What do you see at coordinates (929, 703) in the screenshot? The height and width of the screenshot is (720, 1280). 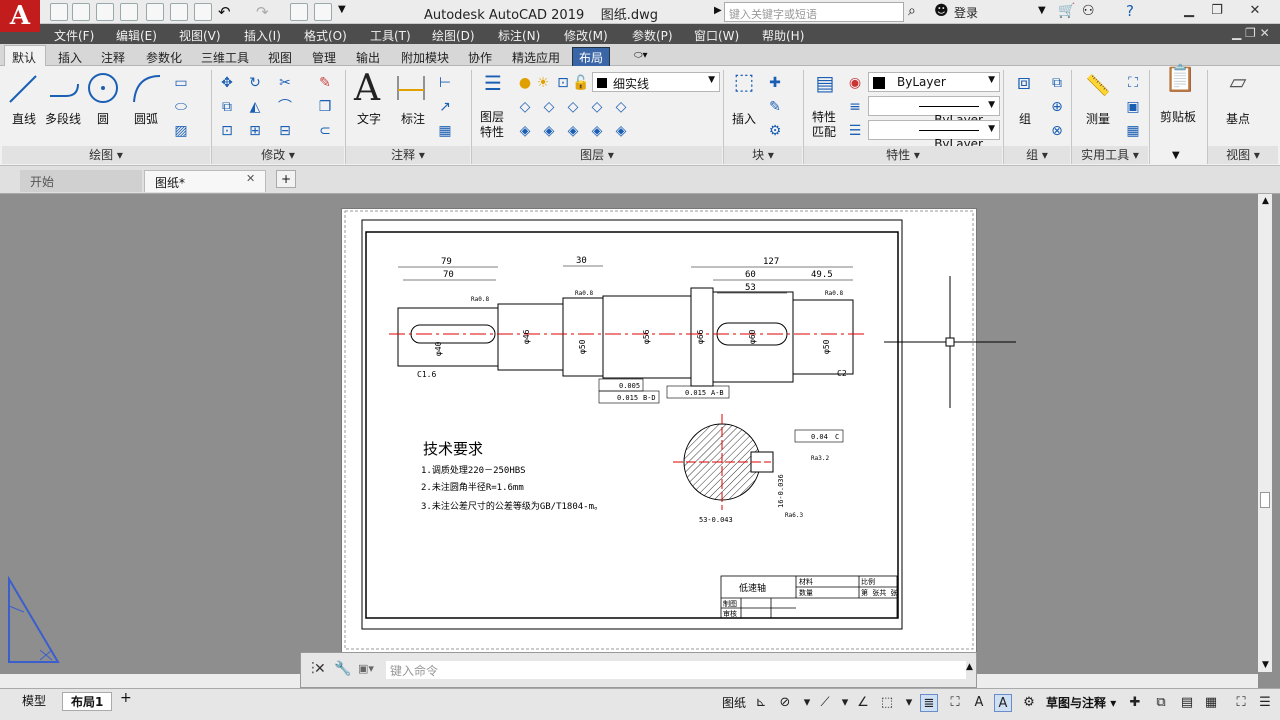 I see `lineweight-toggle-icon: ≣` at bounding box center [929, 703].